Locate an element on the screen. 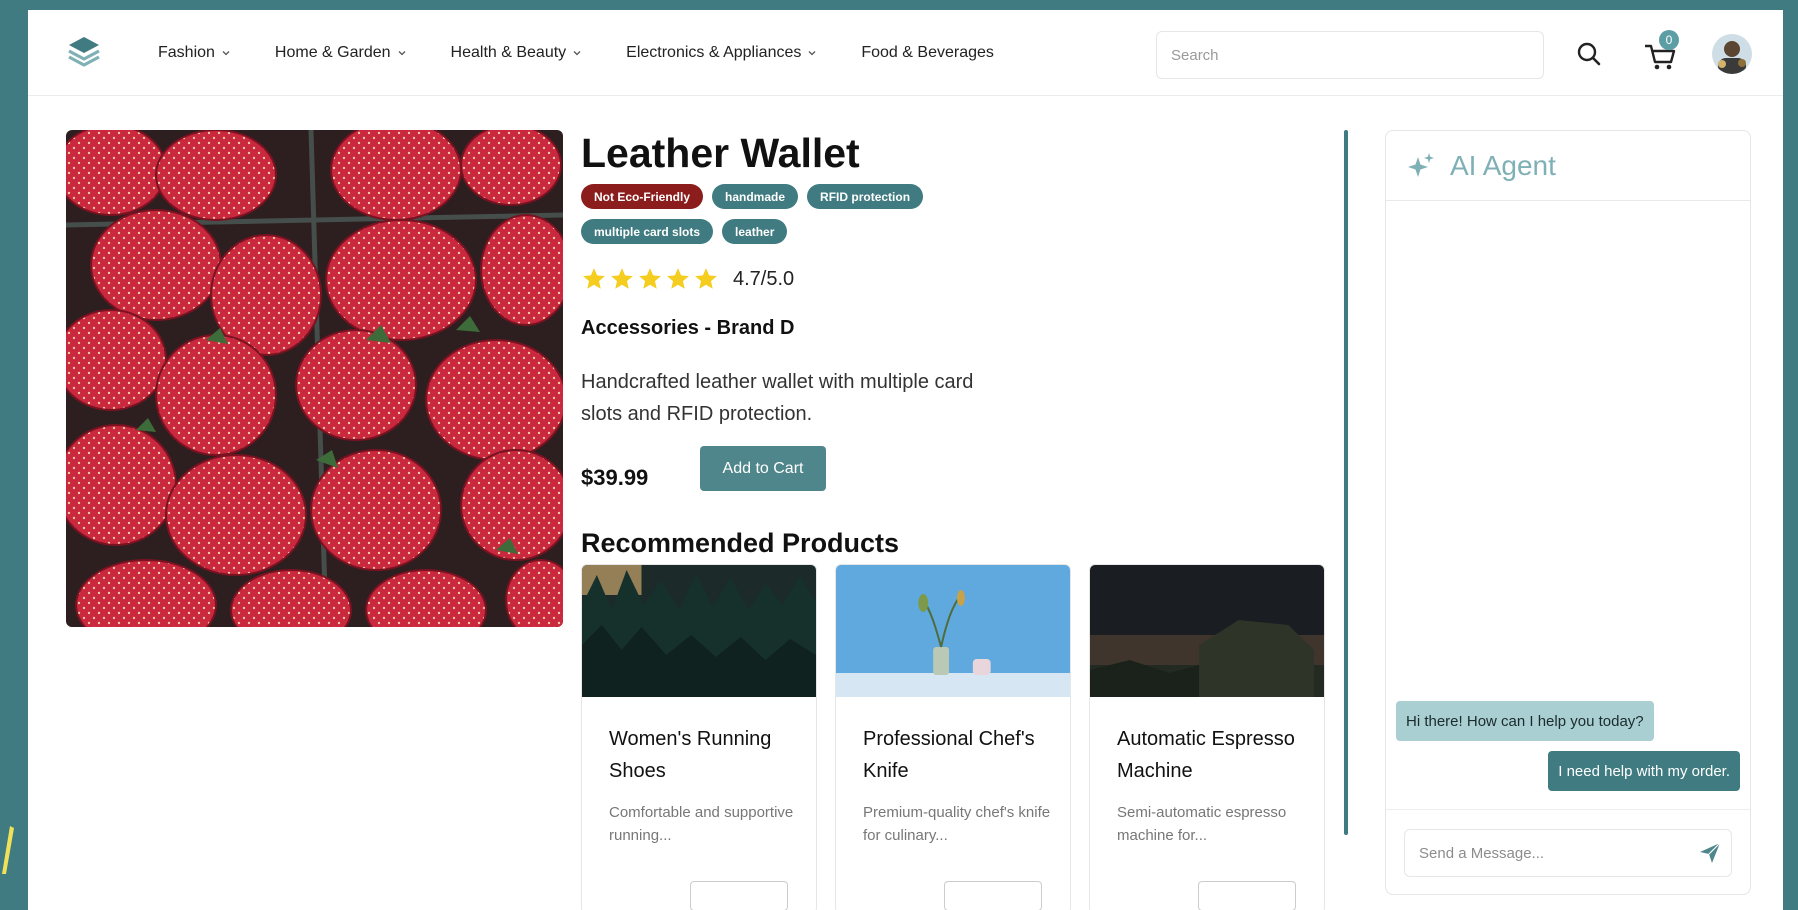  sparkle-icon is located at coordinates (1421, 164).